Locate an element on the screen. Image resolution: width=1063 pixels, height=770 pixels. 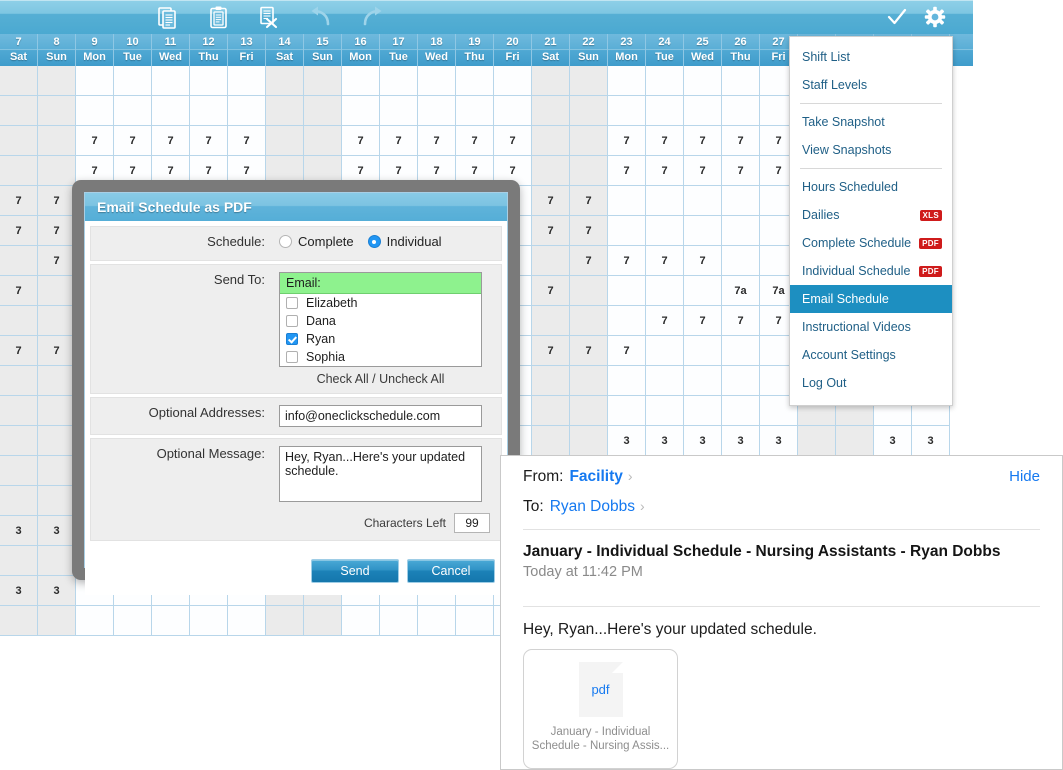
recipient-elizabeth: Elizabeth is located at coordinates (380, 303).